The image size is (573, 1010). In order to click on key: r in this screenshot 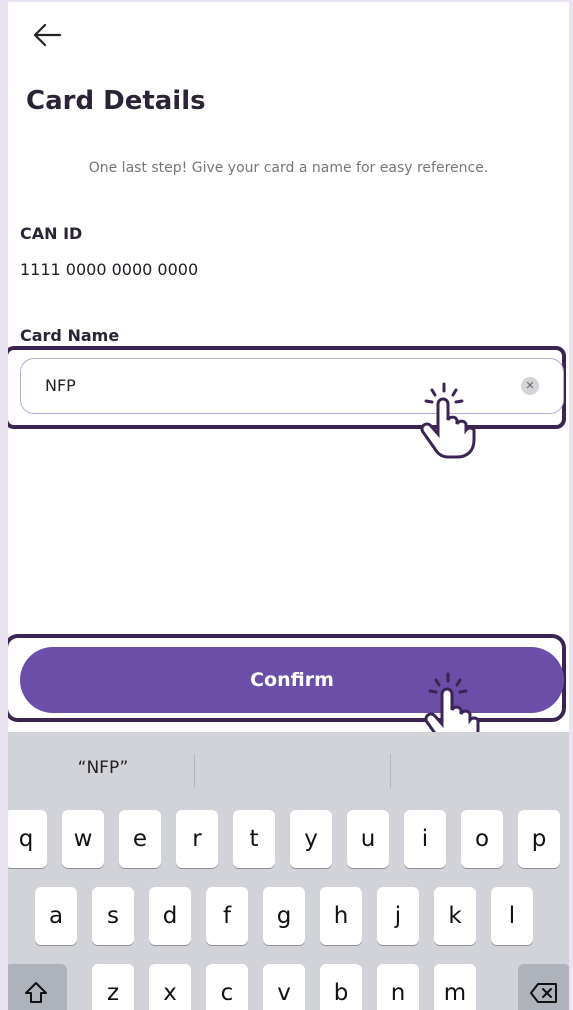, I will do `click(197, 839)`.